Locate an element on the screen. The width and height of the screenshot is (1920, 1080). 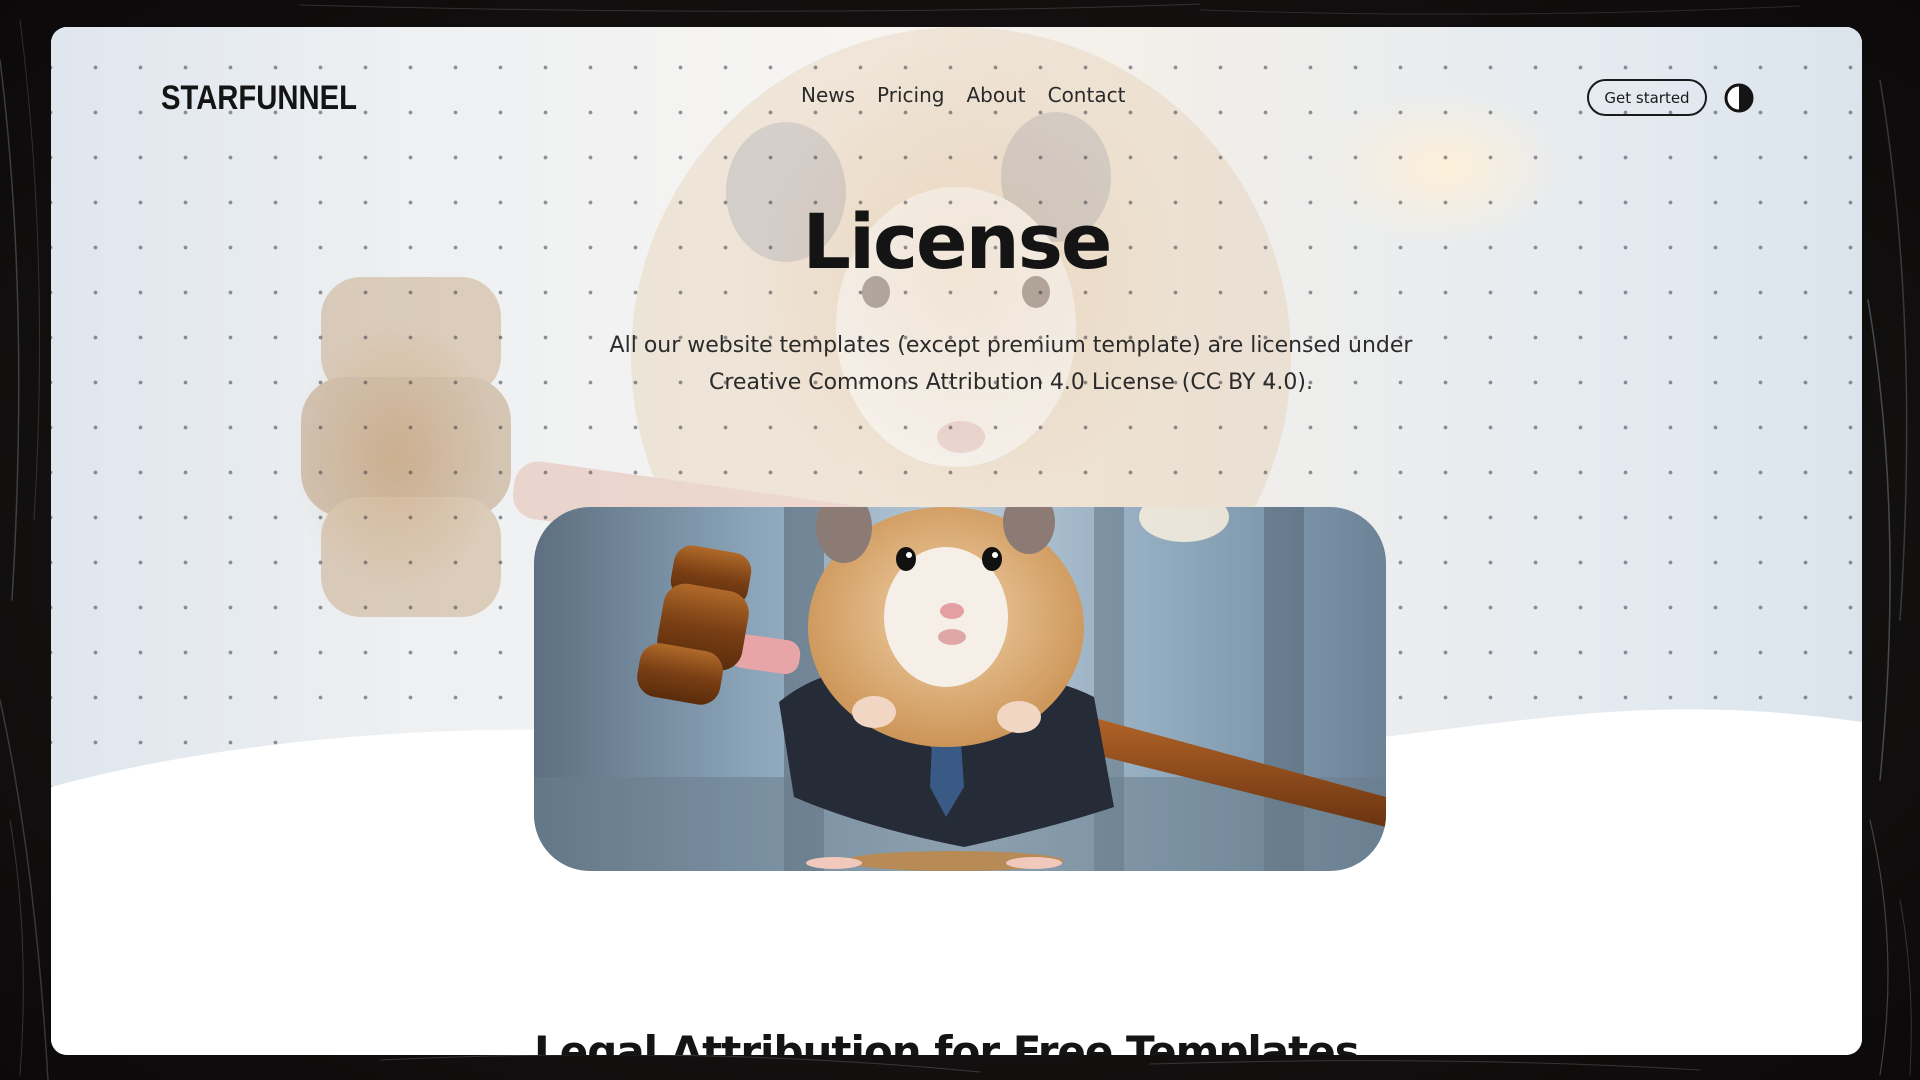
nav-news: News is located at coordinates (828, 95).